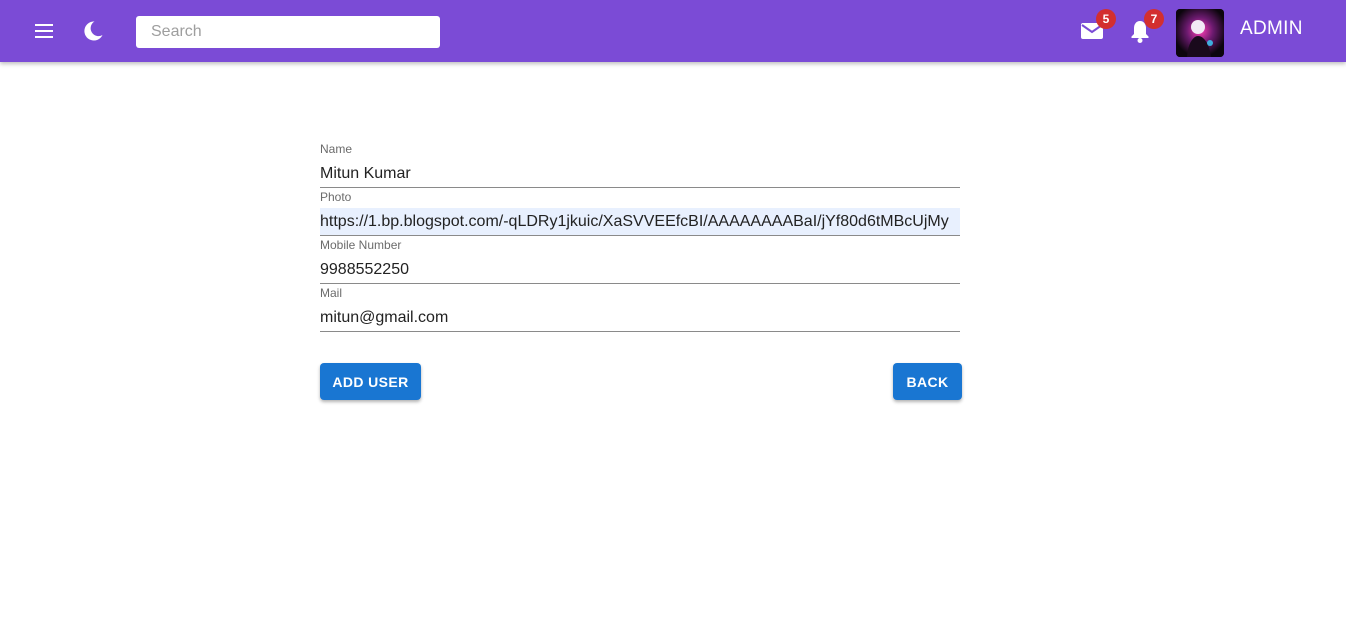  Describe the element at coordinates (336, 149) in the screenshot. I see `name-label: Name` at that location.